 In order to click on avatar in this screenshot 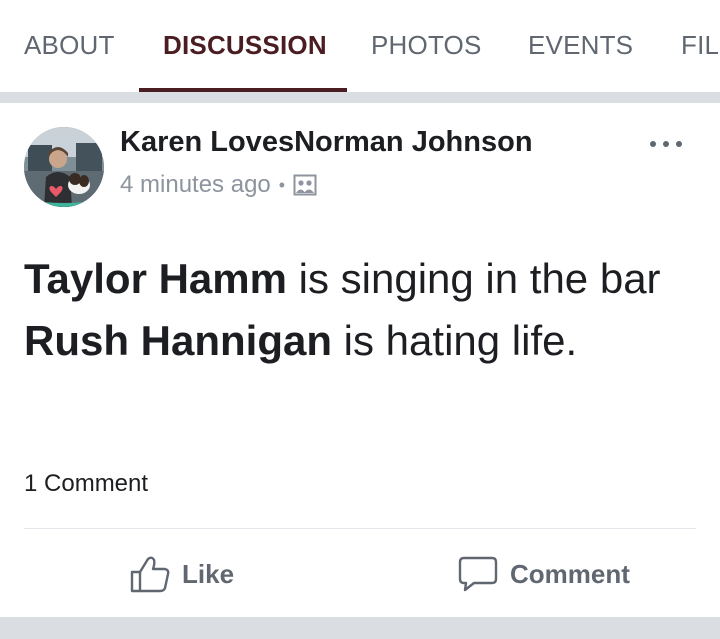, I will do `click(64, 167)`.